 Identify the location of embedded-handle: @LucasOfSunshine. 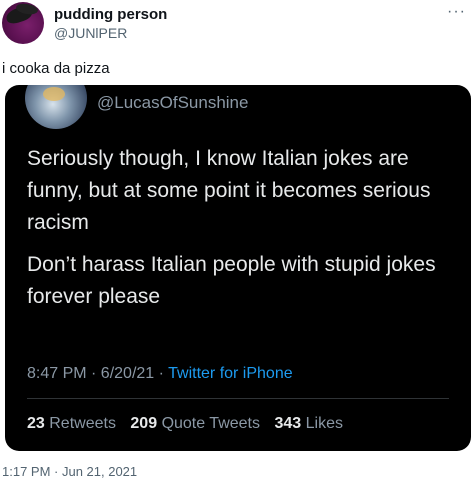
(173, 102).